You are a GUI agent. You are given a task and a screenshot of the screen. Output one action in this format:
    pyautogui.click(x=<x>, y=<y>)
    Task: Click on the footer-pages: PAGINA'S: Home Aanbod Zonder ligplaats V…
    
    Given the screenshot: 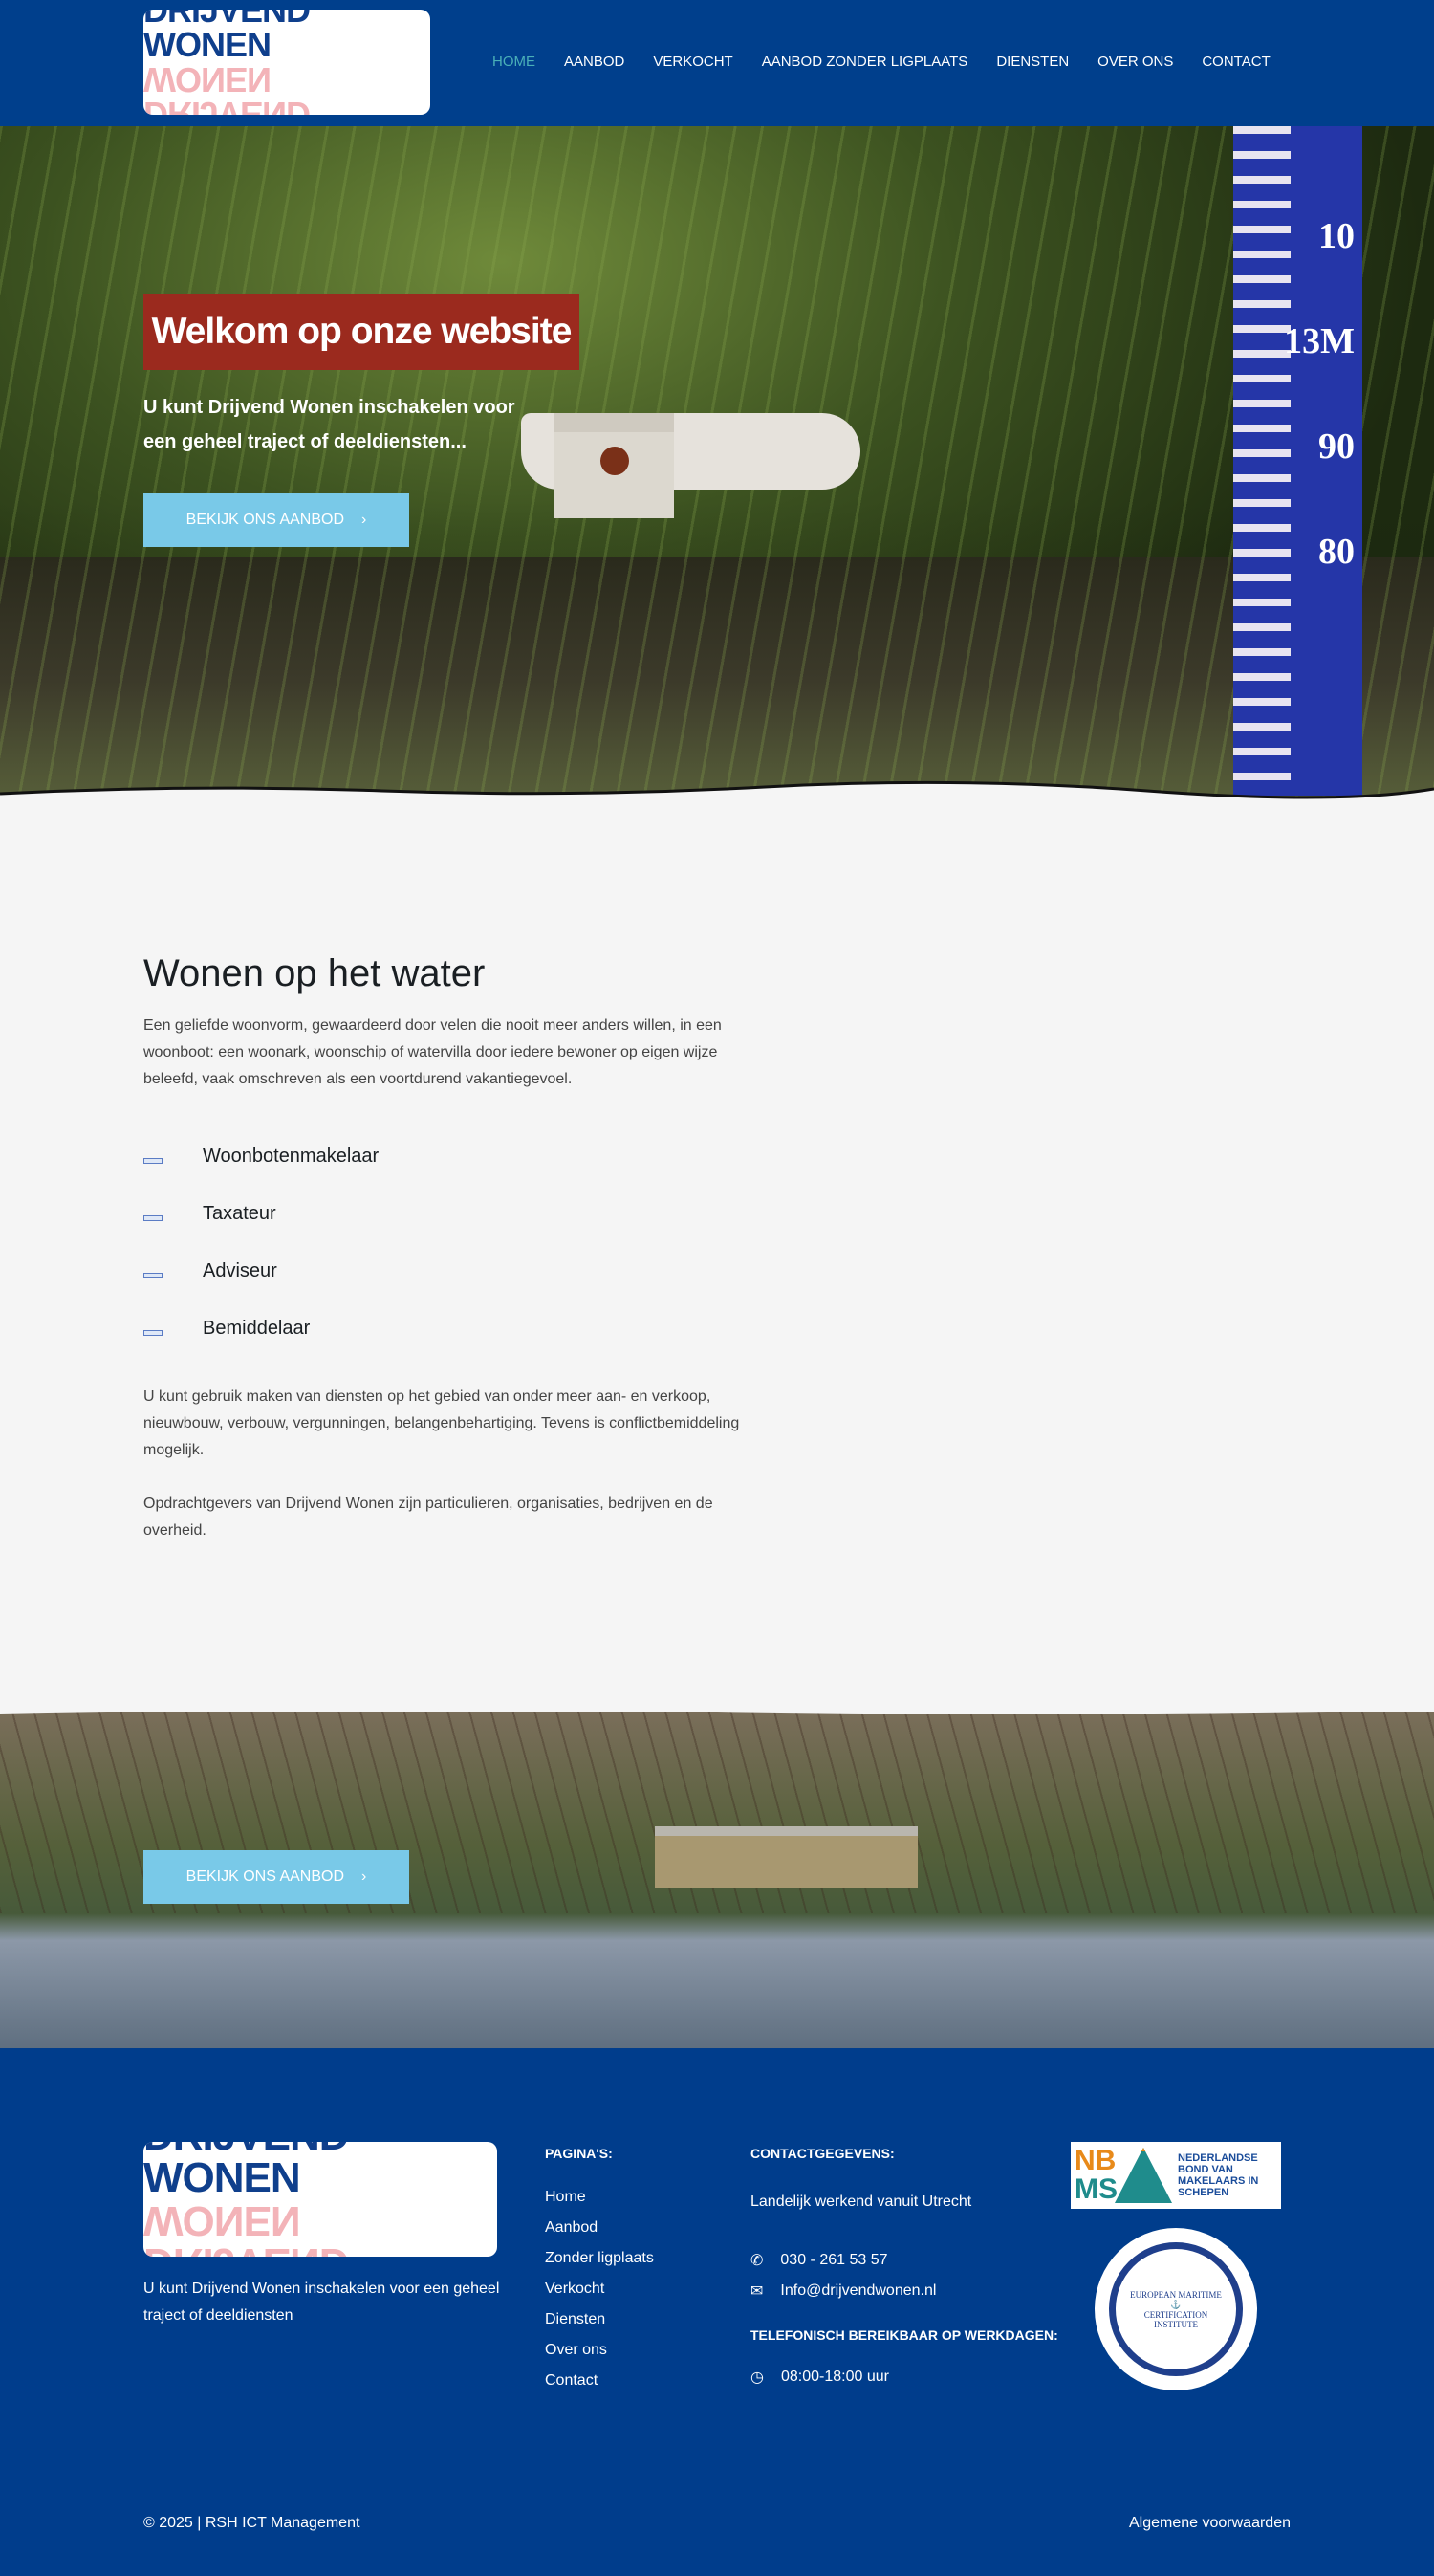 What is the action you would take?
    pyautogui.click(x=599, y=2271)
    